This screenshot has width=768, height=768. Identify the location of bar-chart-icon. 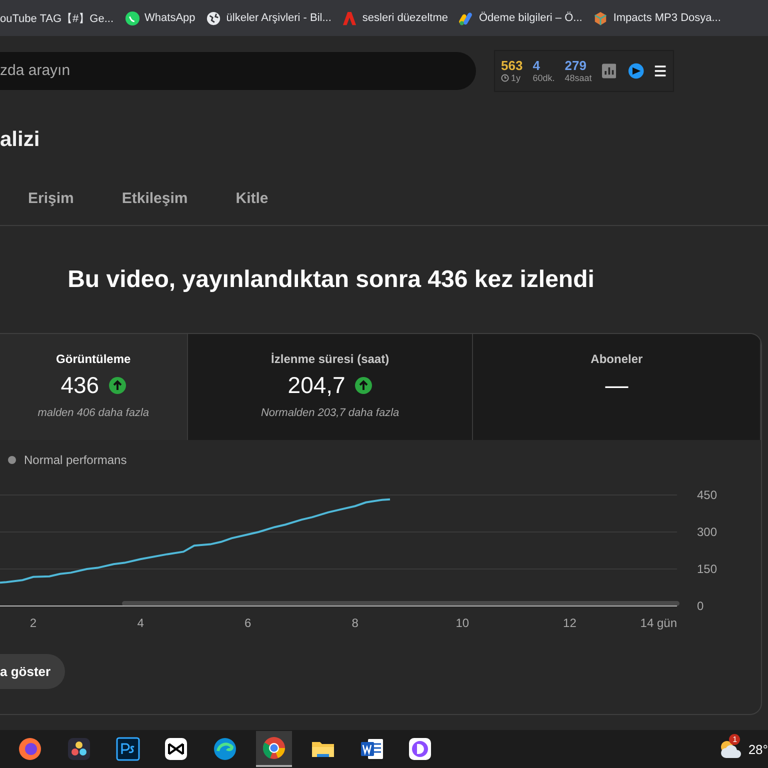
(609, 70).